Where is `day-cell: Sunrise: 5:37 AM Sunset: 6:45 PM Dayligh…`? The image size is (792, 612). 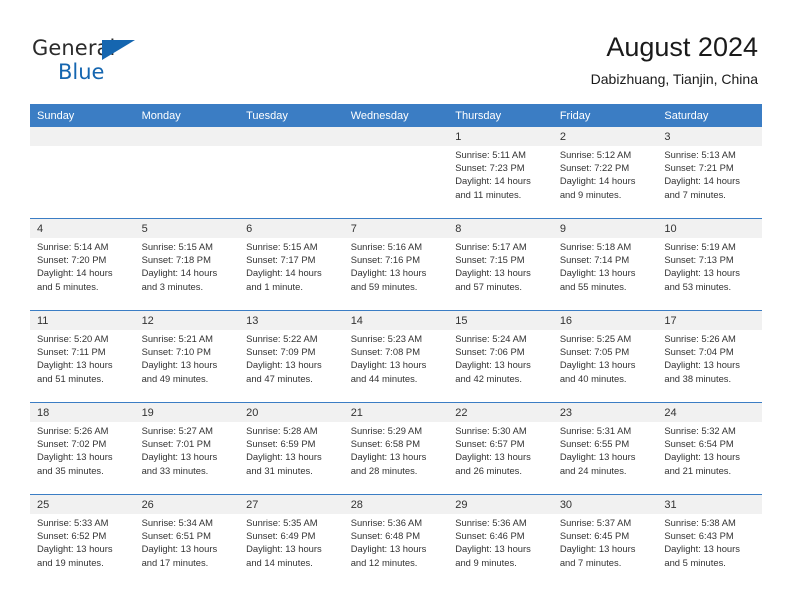 day-cell: Sunrise: 5:37 AM Sunset: 6:45 PM Dayligh… is located at coordinates (605, 550).